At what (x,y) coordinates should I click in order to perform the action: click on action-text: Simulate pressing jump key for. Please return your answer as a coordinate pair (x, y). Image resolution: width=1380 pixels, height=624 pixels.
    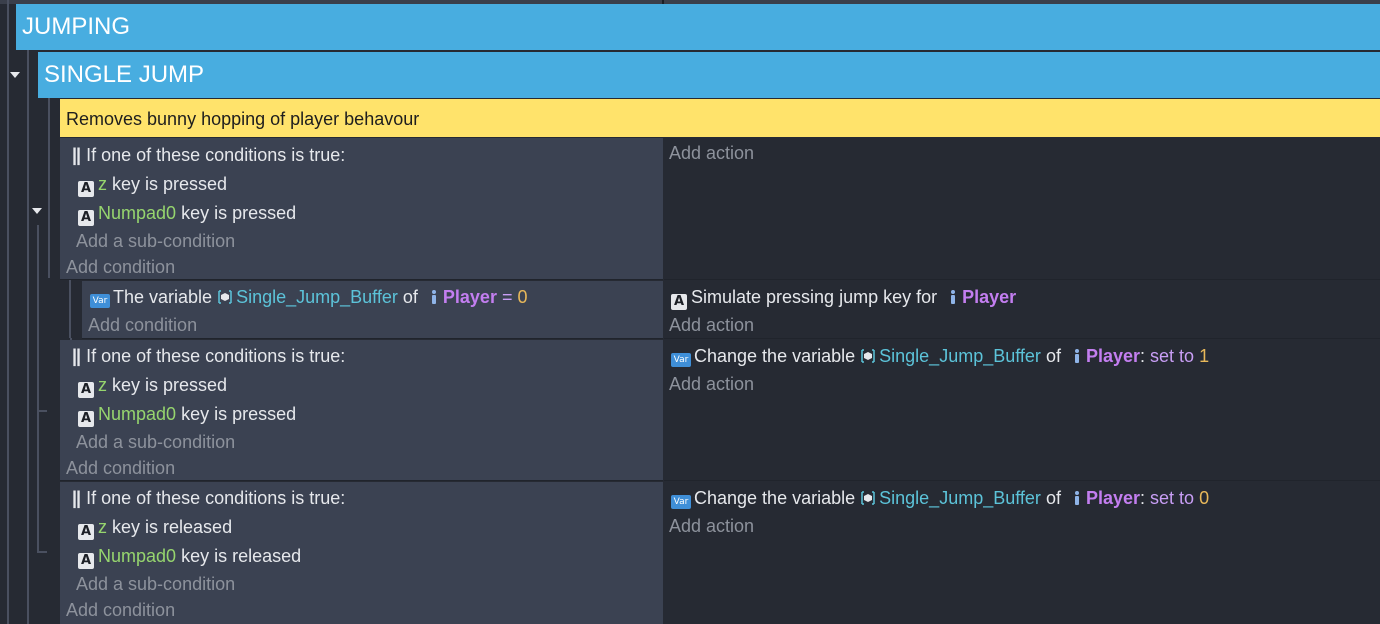
    Looking at the image, I should click on (814, 297).